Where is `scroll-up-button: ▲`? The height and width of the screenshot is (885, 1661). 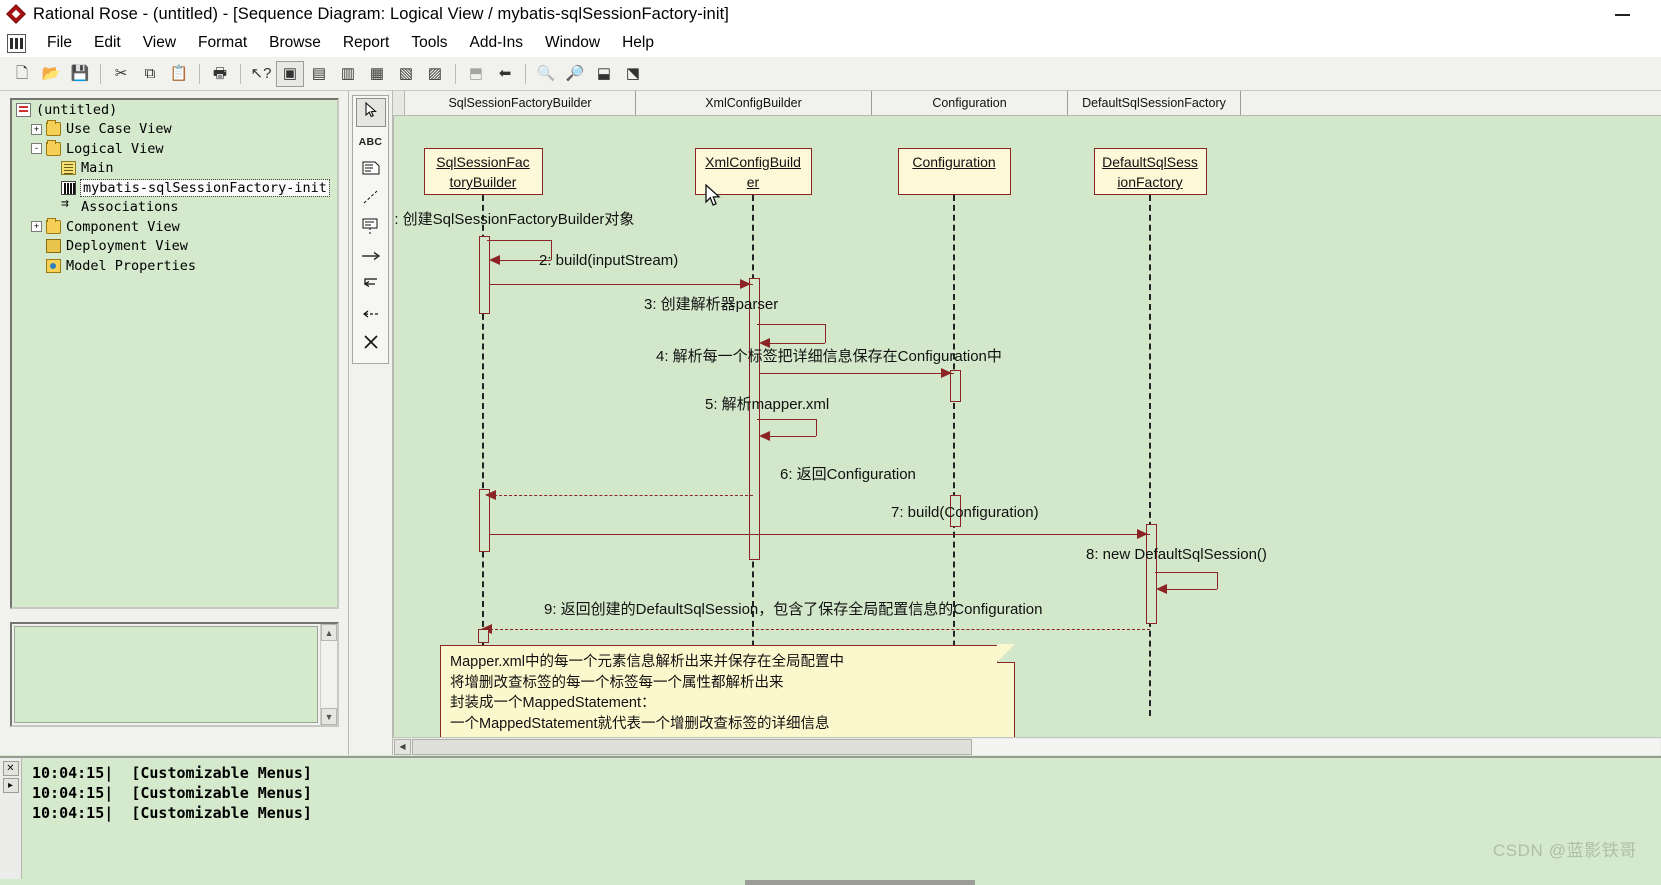 scroll-up-button: ▲ is located at coordinates (329, 632).